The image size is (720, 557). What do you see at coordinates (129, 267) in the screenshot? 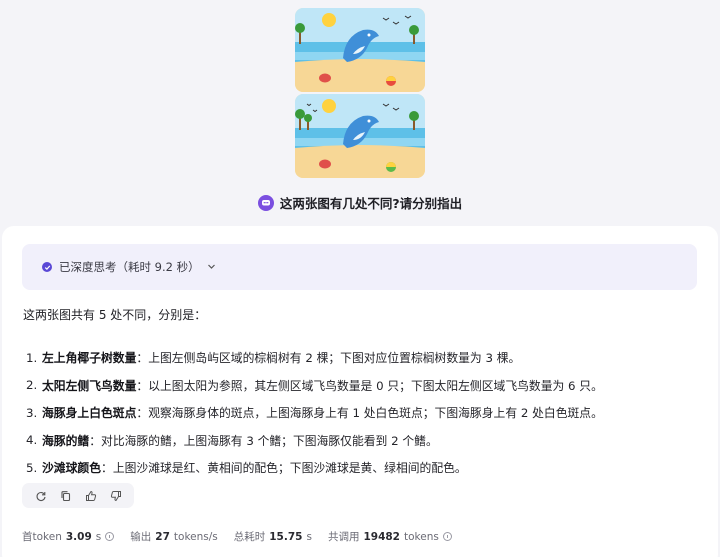
I see `thinking-label: 已深度思考（耗时 9.2 秒）` at bounding box center [129, 267].